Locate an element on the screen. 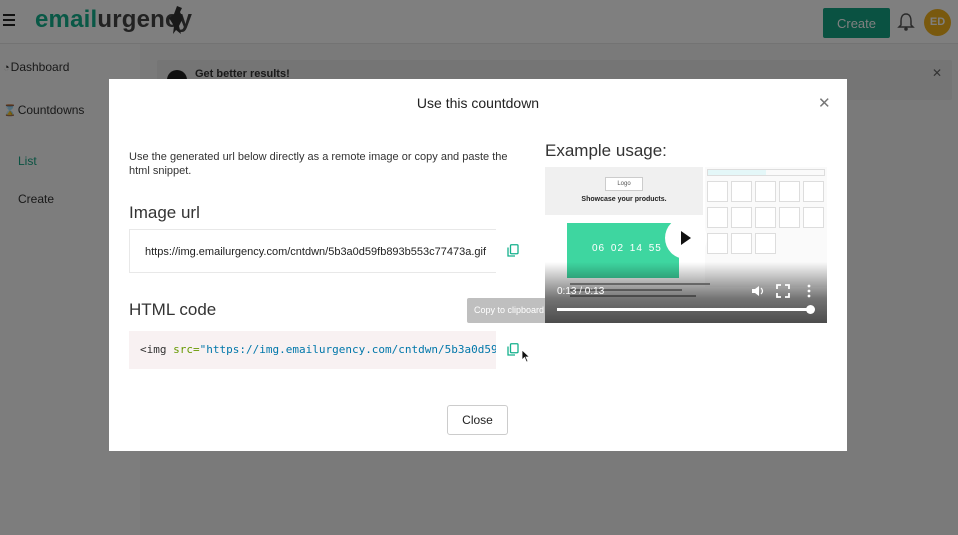 This screenshot has width=958, height=535. video-editor-tabs is located at coordinates (766, 172).